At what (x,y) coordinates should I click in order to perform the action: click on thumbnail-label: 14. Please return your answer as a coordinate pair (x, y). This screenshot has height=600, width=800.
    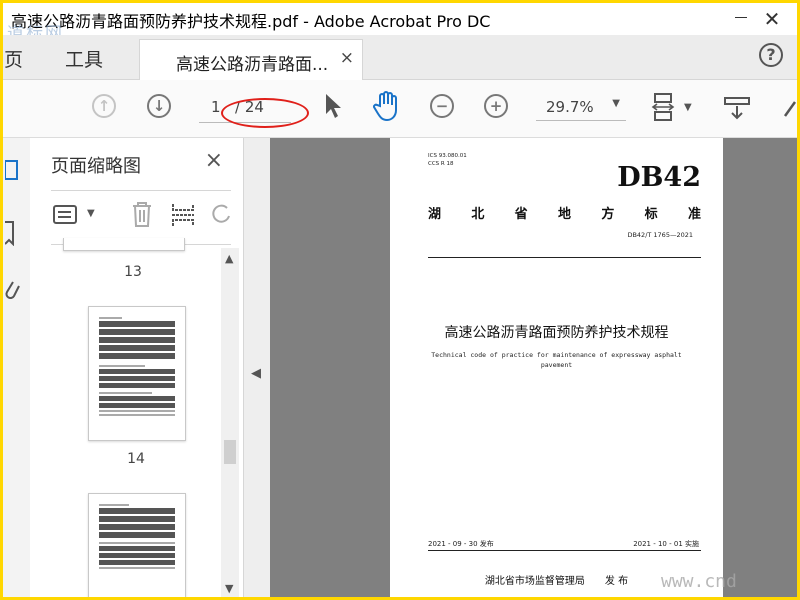
    Looking at the image, I should click on (136, 459).